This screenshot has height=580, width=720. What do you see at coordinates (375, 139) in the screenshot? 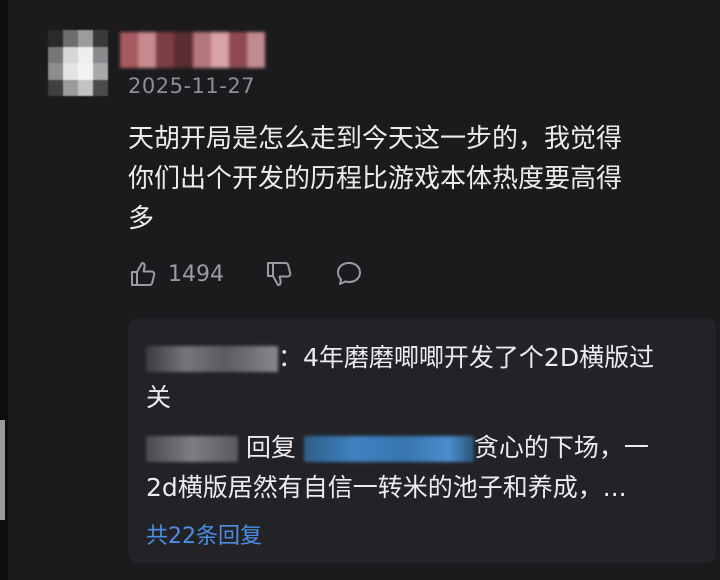
I see `comment-line: 天胡开局是怎么走到今天这一步的，我觉得` at bounding box center [375, 139].